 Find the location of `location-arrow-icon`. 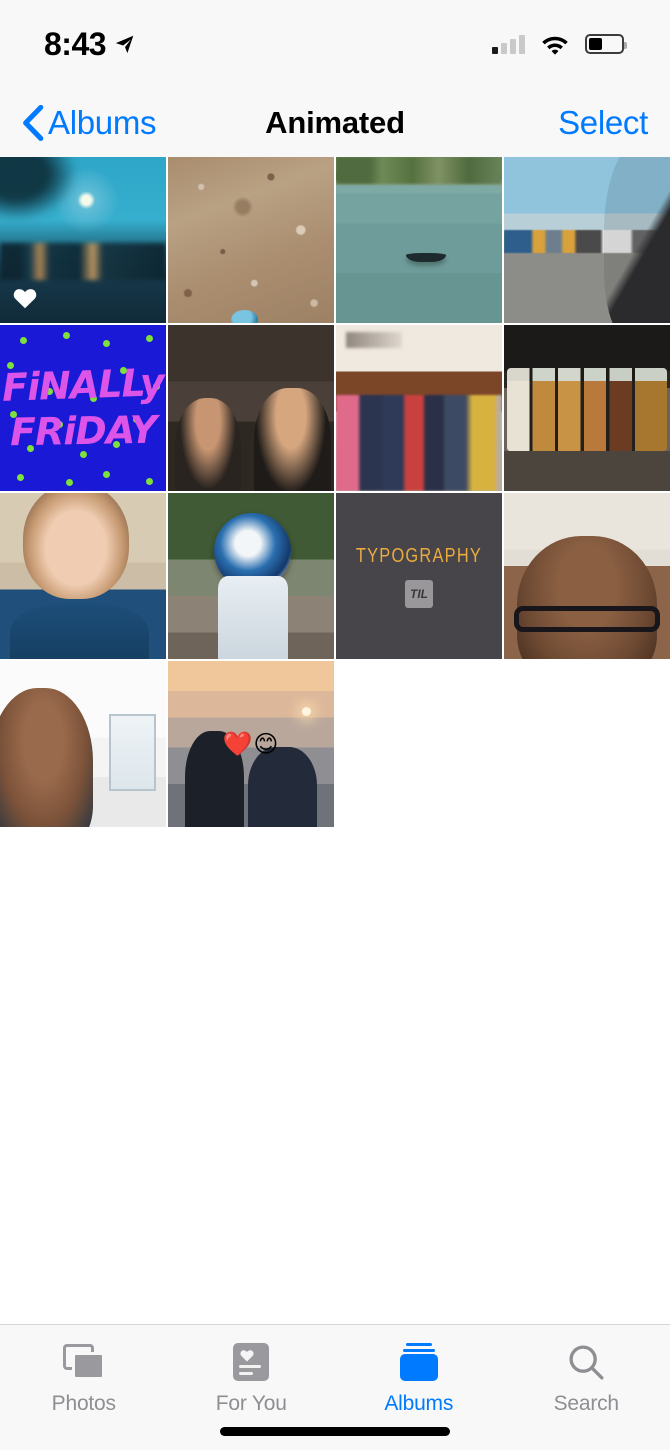

location-arrow-icon is located at coordinates (124, 44).